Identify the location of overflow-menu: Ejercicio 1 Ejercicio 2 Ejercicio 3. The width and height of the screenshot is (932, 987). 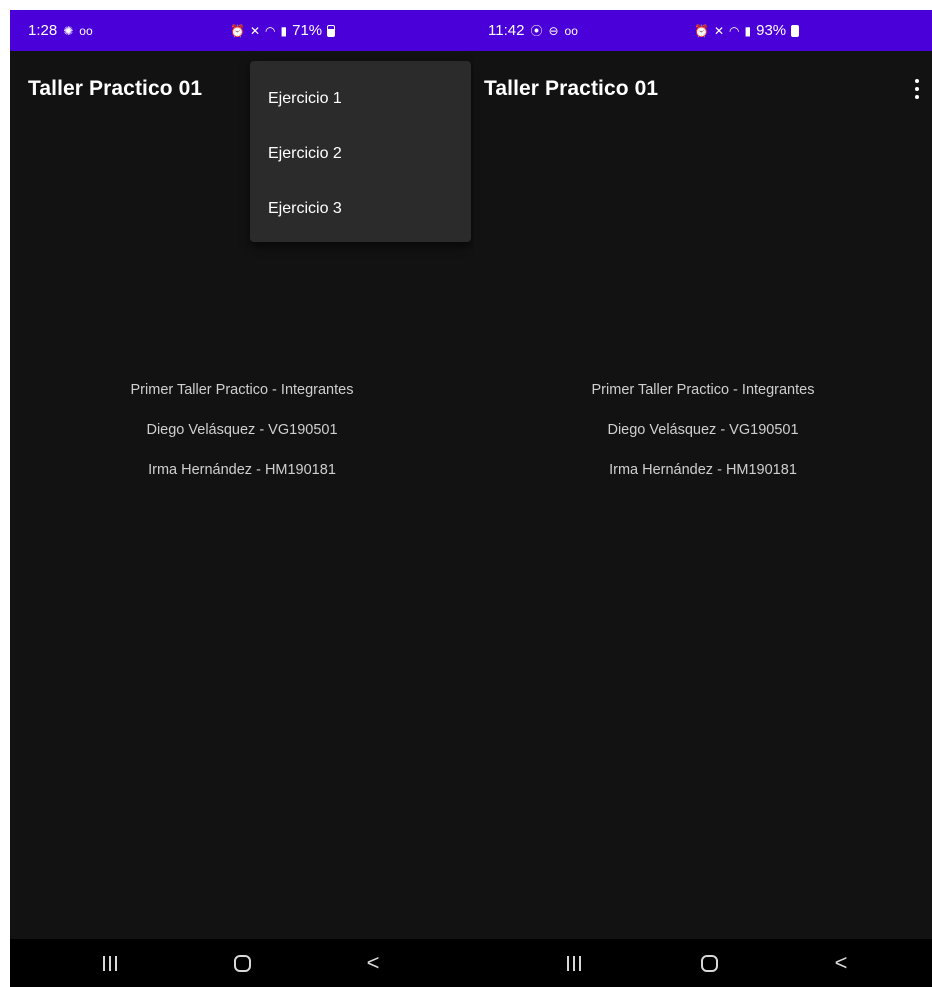
(360, 151).